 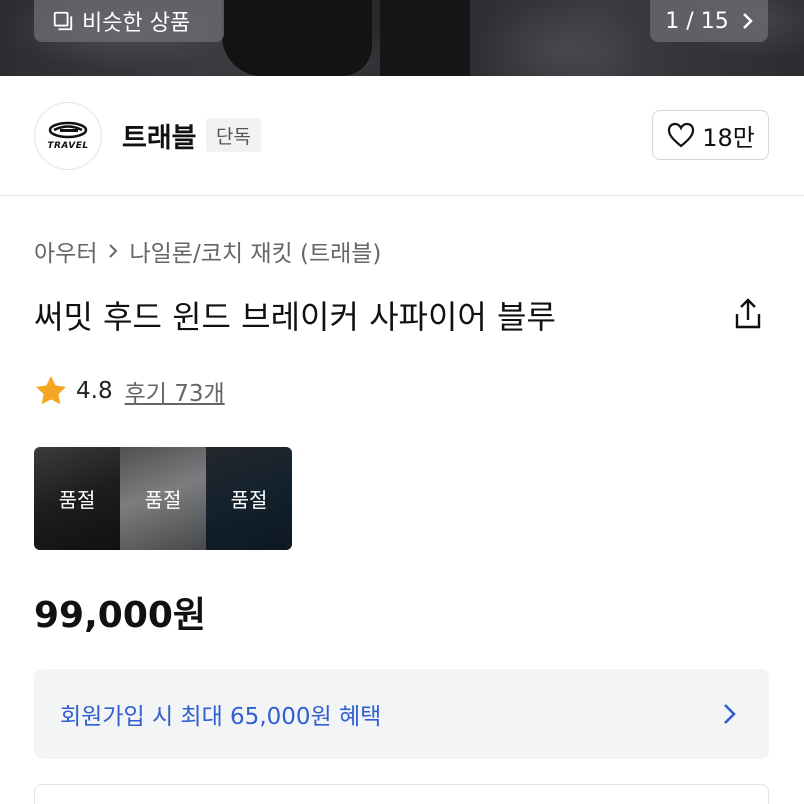 I want to click on like-count: 18만, so click(x=728, y=137).